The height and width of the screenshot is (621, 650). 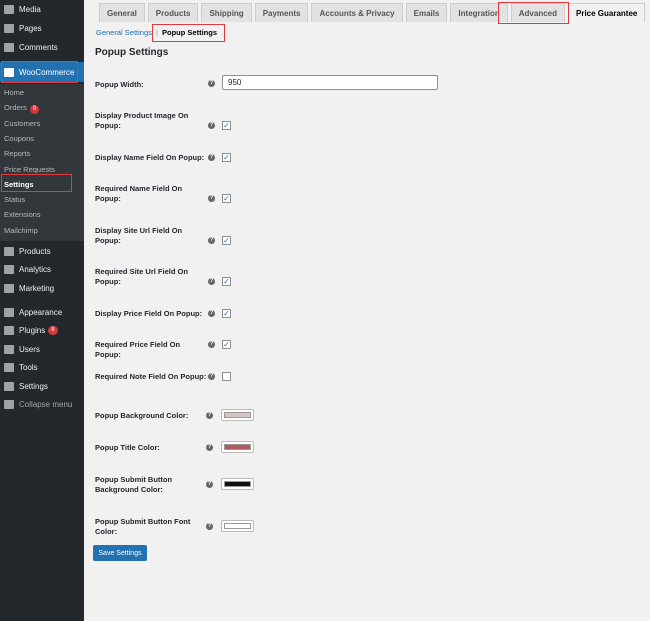 What do you see at coordinates (34, 110) in the screenshot?
I see `count-badge: 9` at bounding box center [34, 110].